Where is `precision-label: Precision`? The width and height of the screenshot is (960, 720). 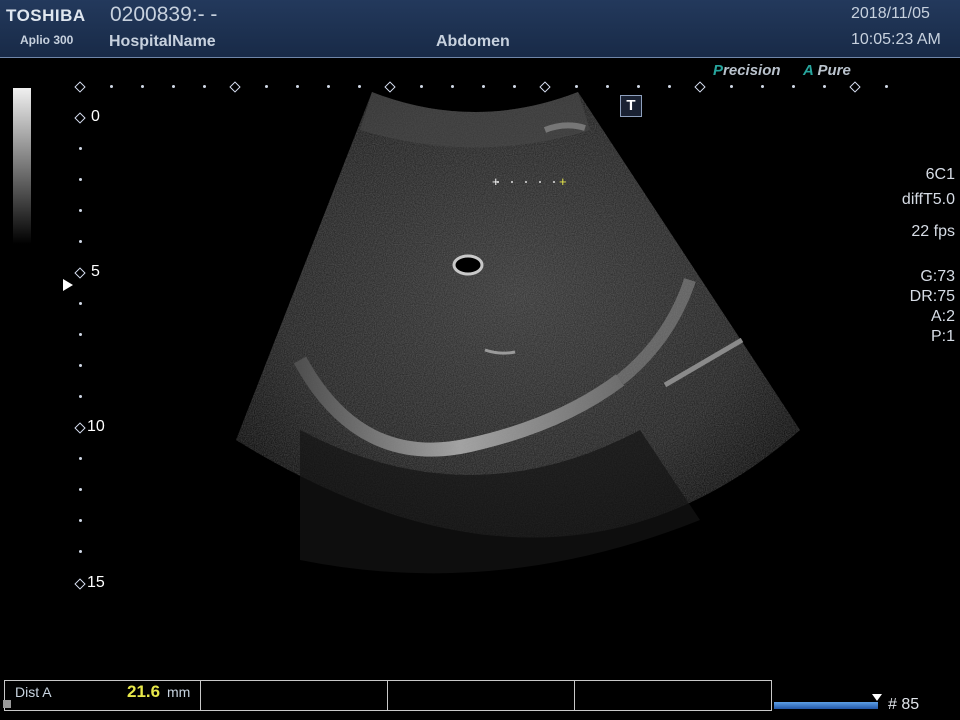
precision-label: Precision is located at coordinates (747, 70).